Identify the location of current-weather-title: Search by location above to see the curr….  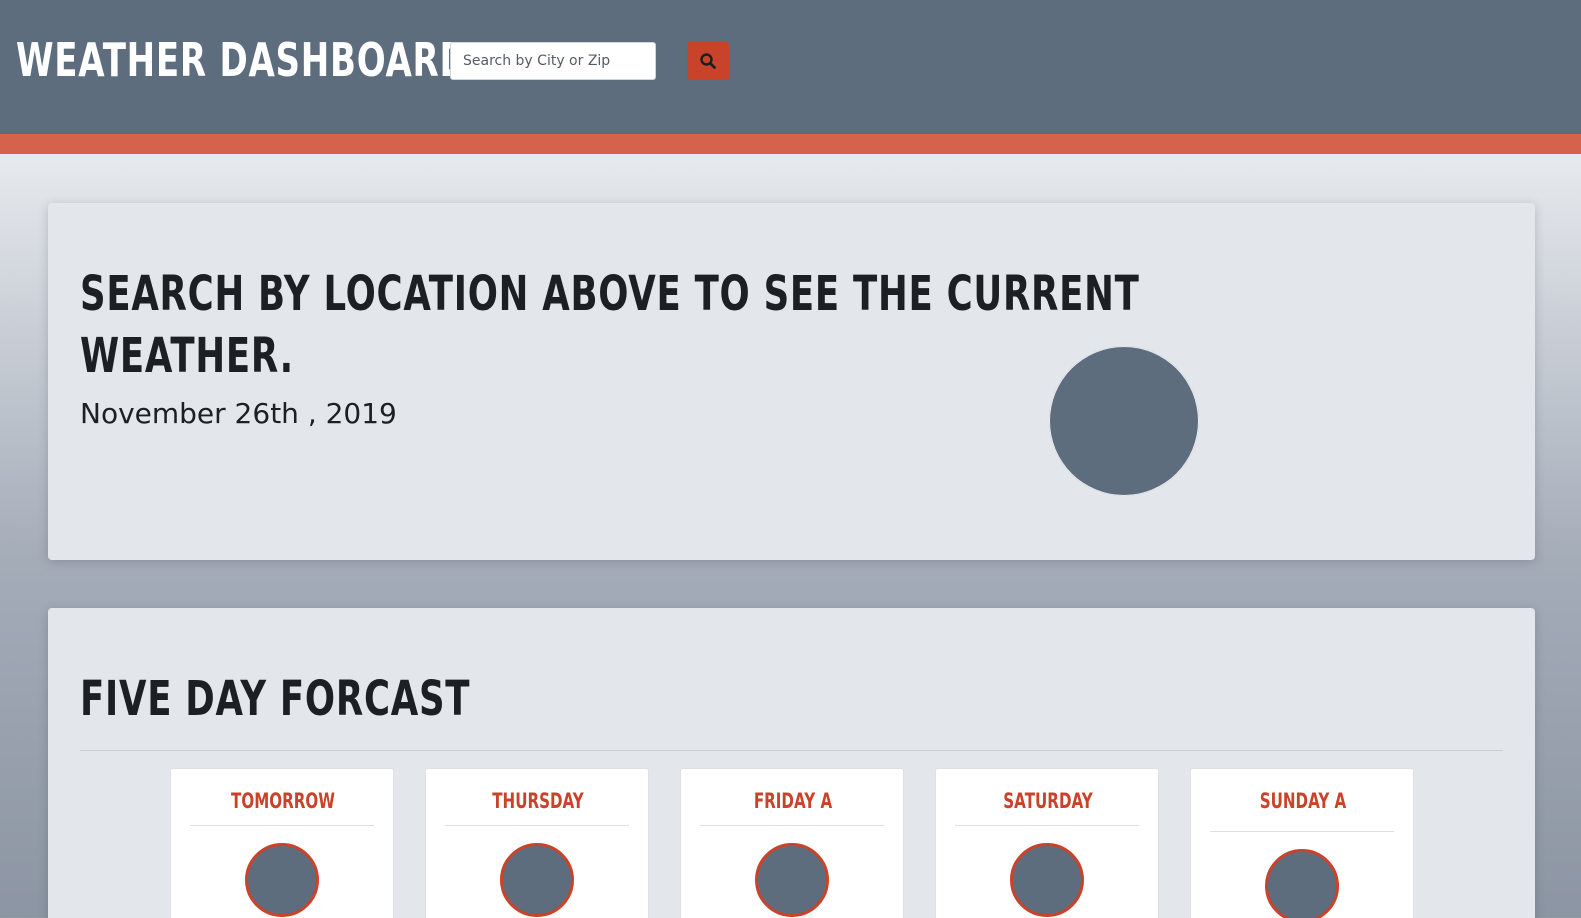
(610, 294).